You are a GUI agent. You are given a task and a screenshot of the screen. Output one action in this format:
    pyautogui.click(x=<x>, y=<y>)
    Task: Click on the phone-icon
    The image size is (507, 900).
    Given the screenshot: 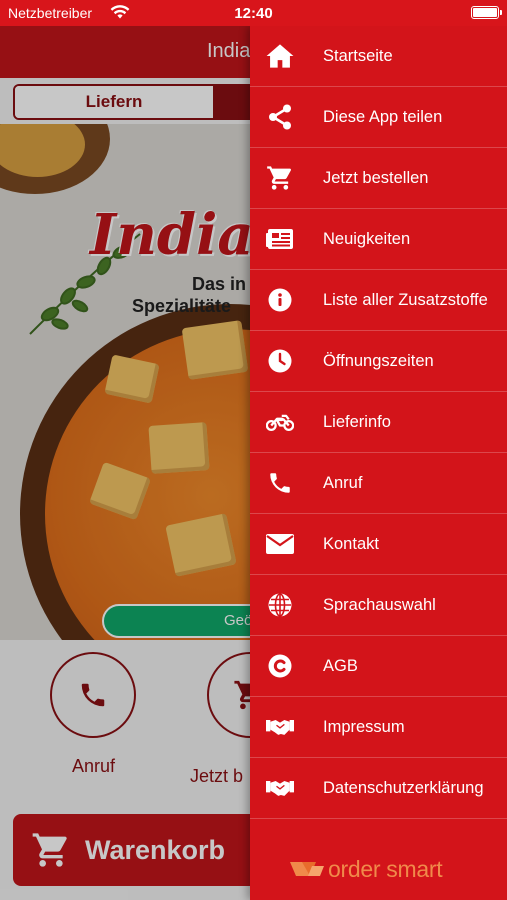 What is the action you would take?
    pyautogui.click(x=280, y=483)
    